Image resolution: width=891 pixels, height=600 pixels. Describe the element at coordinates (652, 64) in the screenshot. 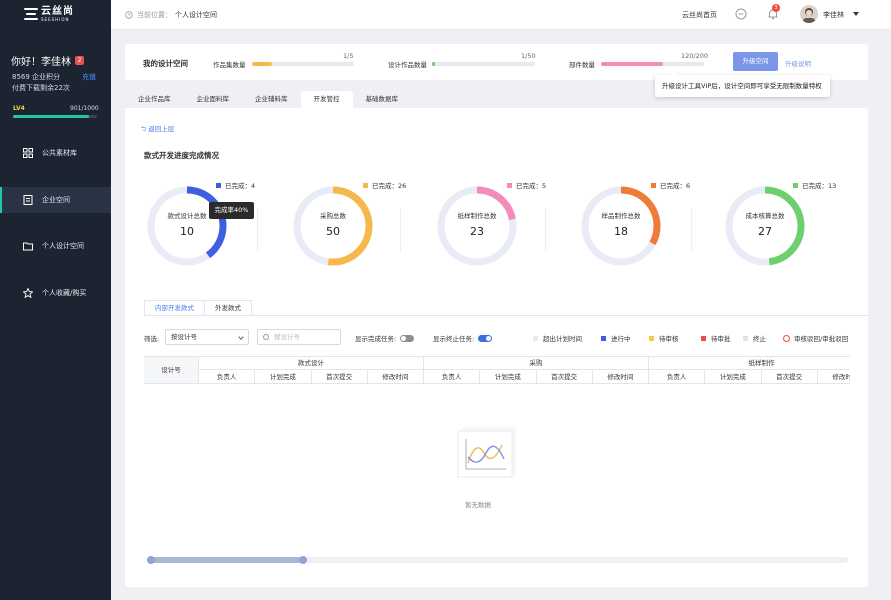

I see `quota-bar-parts` at that location.